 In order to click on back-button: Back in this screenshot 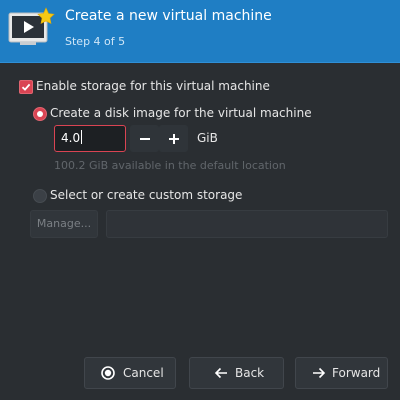, I will do `click(236, 373)`.